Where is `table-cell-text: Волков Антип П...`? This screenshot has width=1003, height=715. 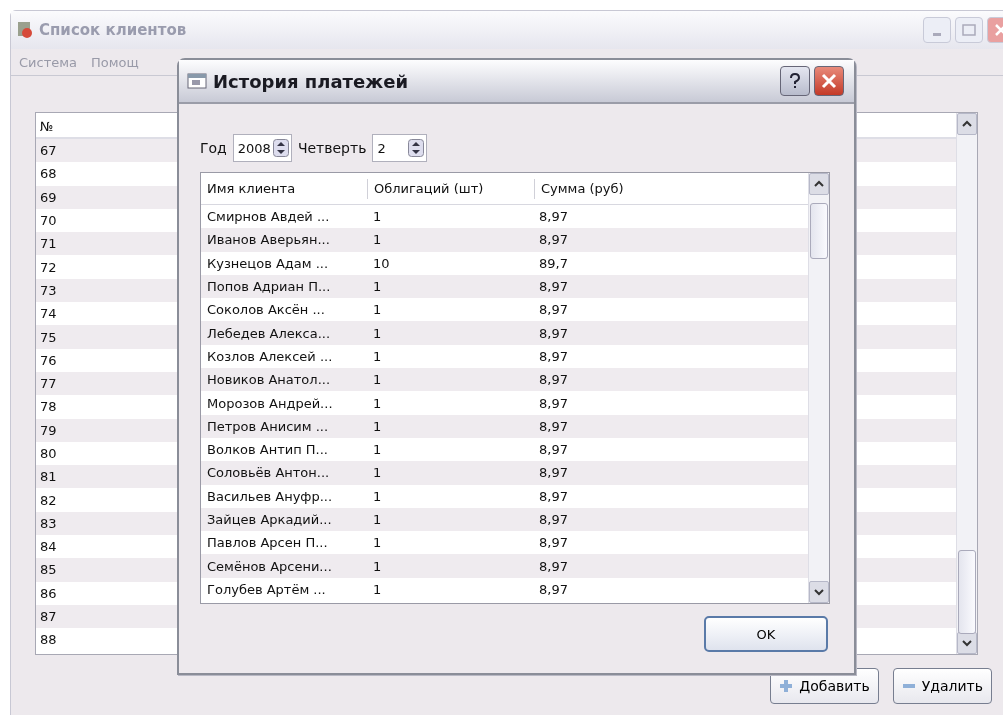 table-cell-text: Волков Антип П... is located at coordinates (267, 450).